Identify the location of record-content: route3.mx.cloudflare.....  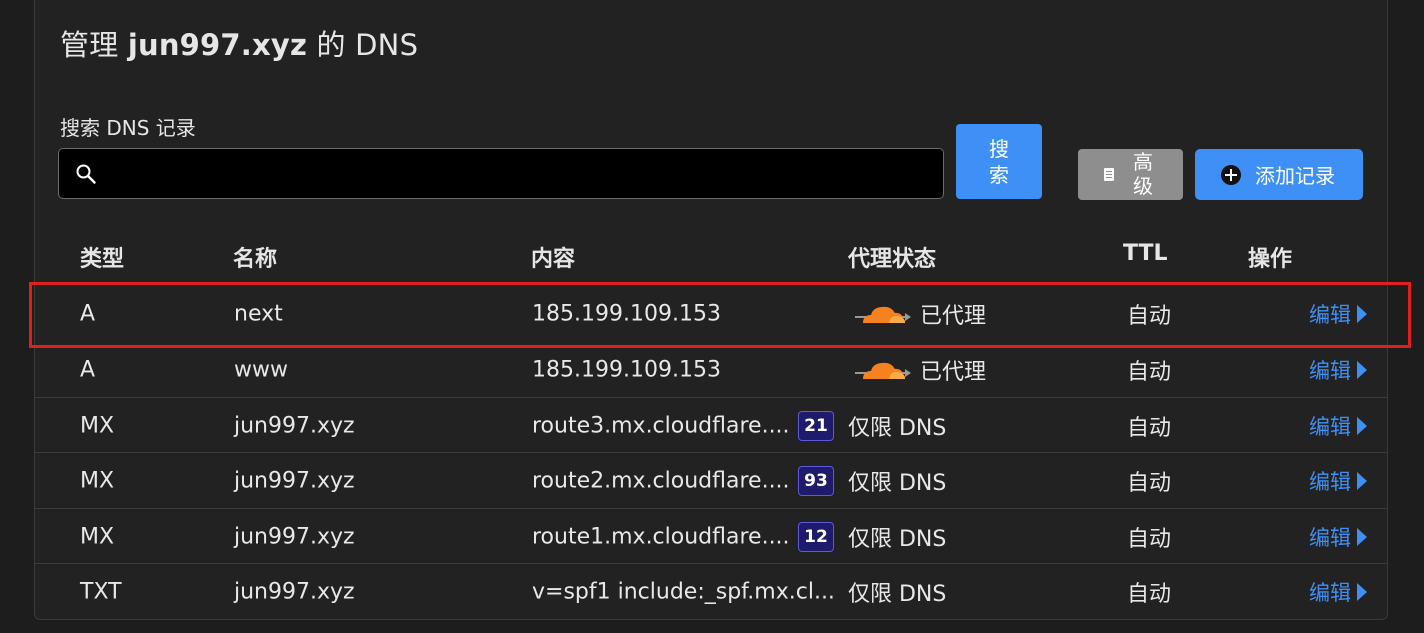
(661, 425).